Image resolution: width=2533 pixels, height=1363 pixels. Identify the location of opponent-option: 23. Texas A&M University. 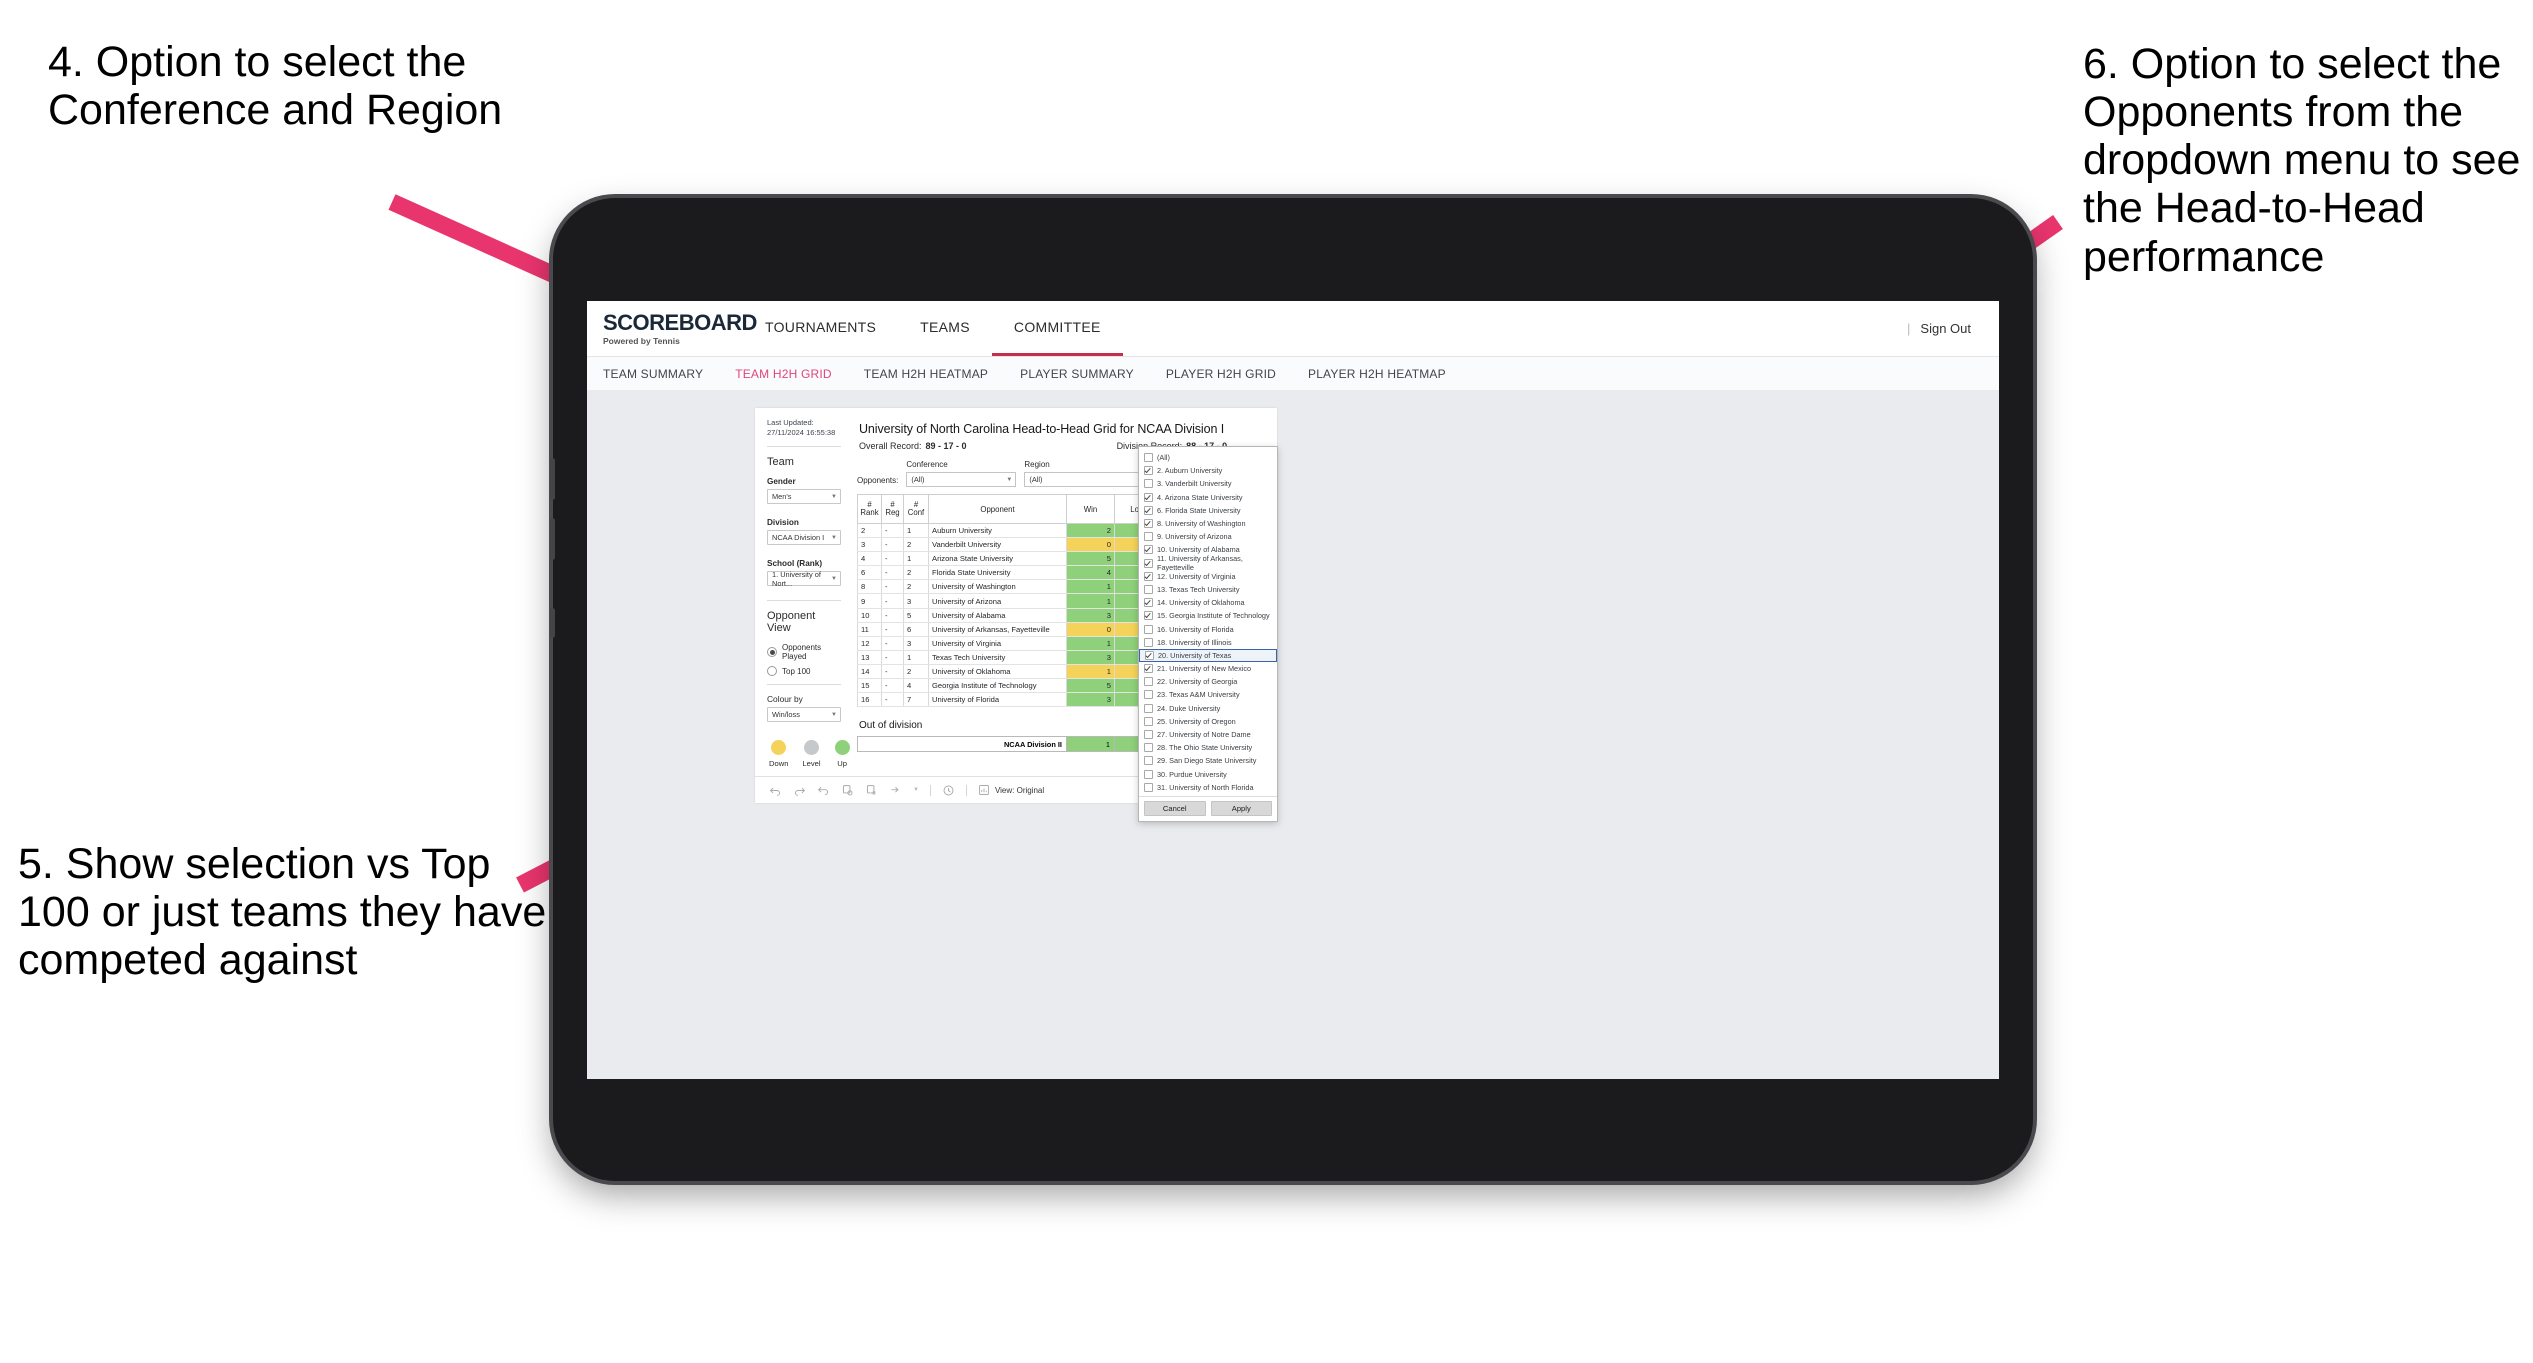
(1208, 694).